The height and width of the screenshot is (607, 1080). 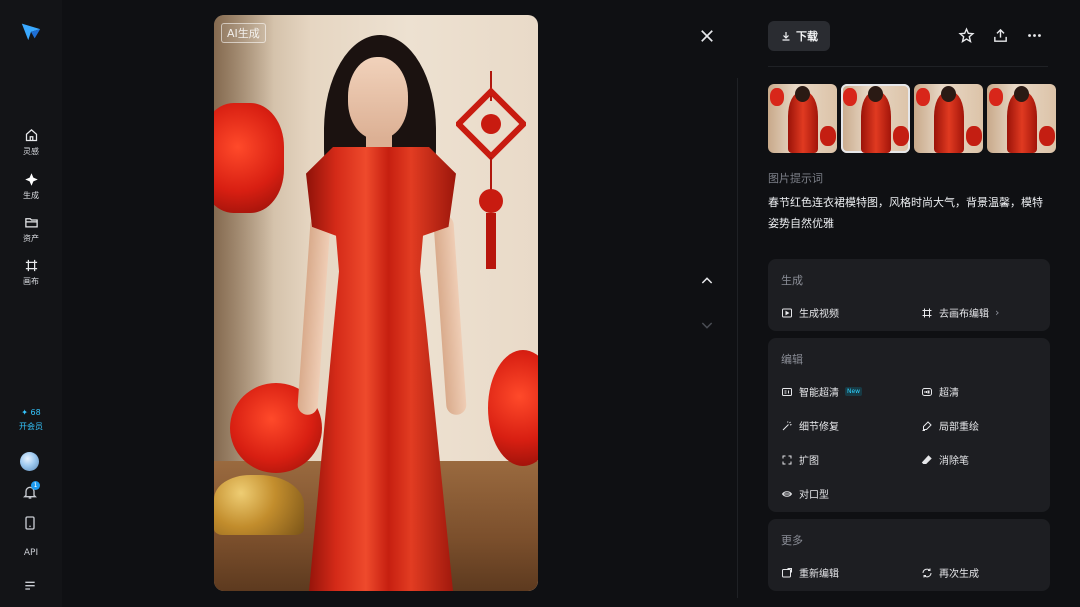 I want to click on thumbnail-strip, so click(x=912, y=118).